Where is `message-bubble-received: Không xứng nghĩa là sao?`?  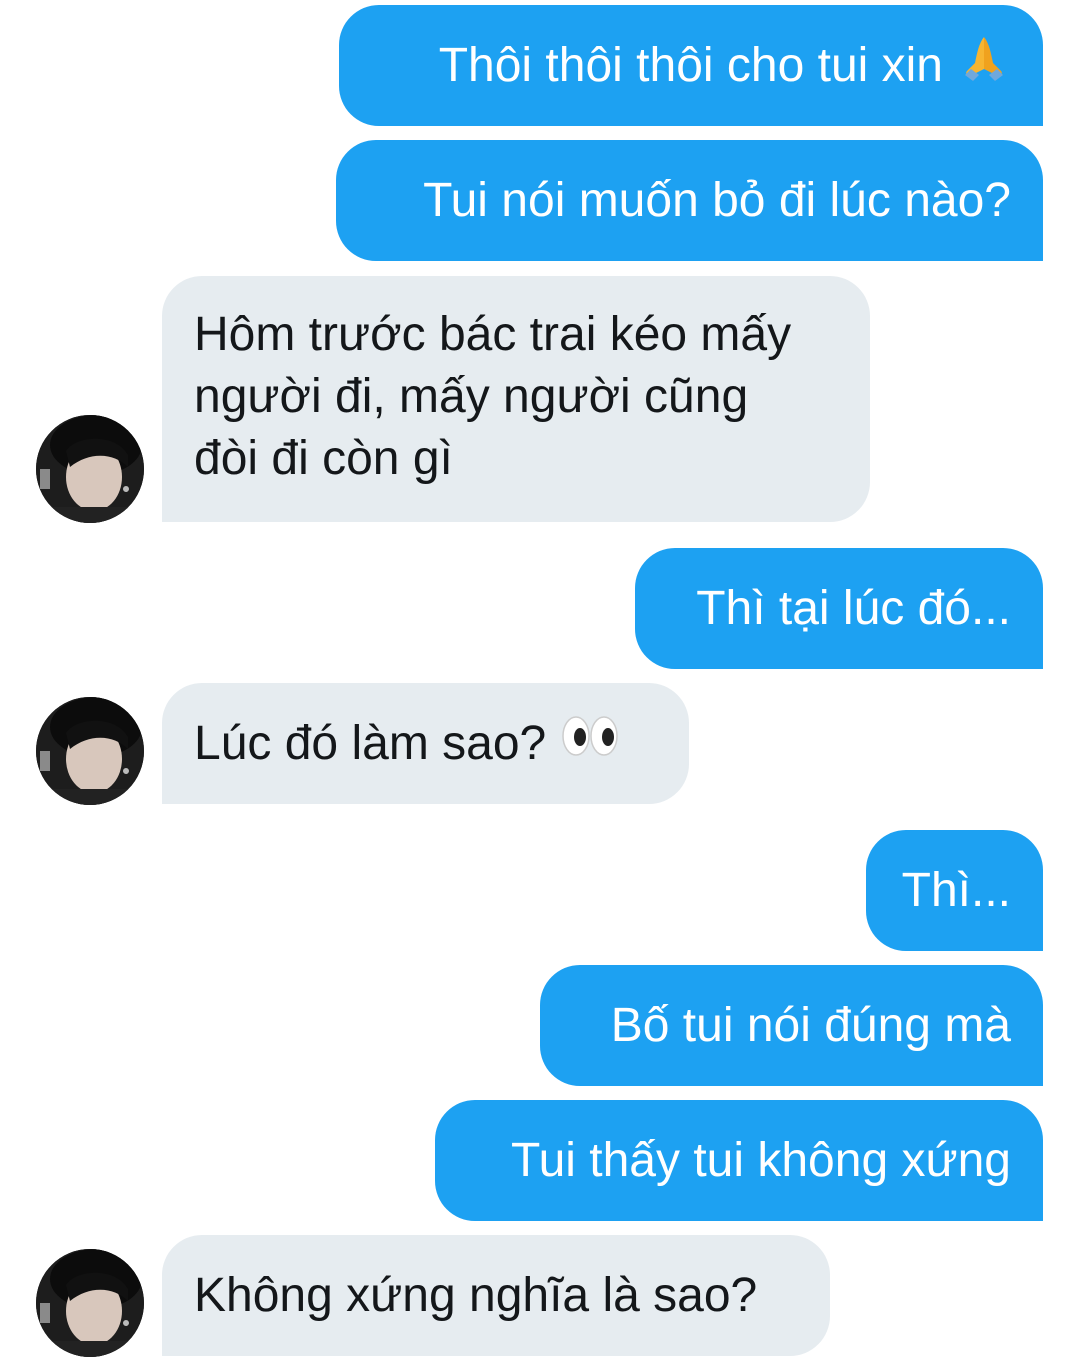 message-bubble-received: Không xứng nghĩa là sao? is located at coordinates (496, 1295).